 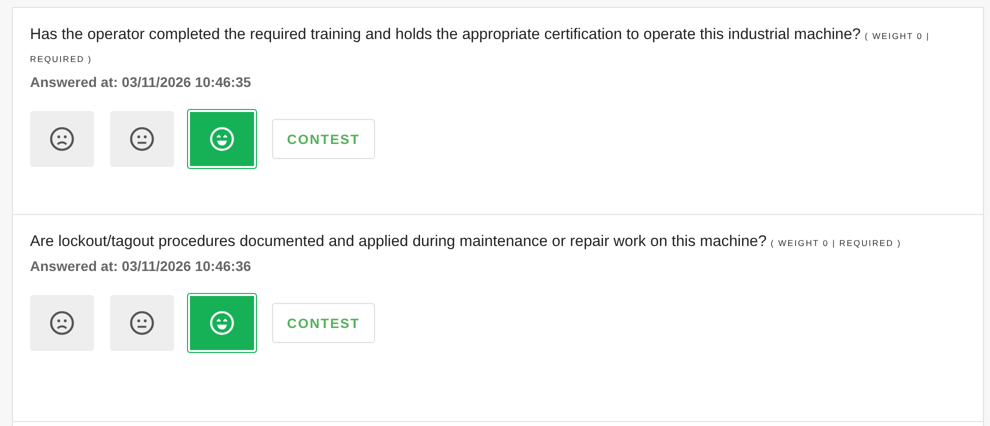 I want to click on answered-timestamp: Answered at: 03/11/2026 10:46:35, so click(x=141, y=82).